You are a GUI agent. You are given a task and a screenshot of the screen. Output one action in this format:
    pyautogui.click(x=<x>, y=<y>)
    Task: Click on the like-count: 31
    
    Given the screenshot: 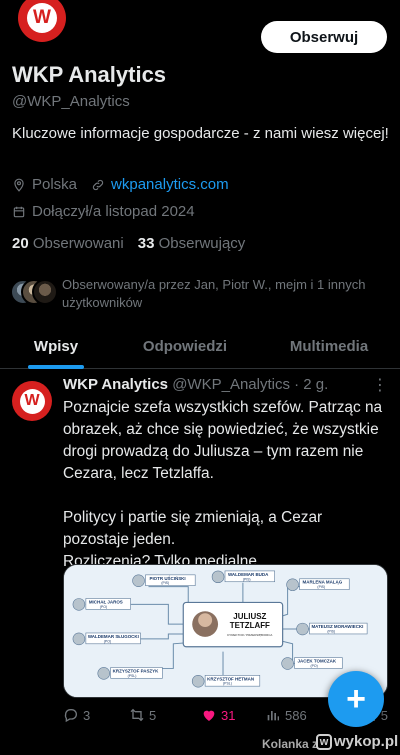 What is the action you would take?
    pyautogui.click(x=228, y=715)
    